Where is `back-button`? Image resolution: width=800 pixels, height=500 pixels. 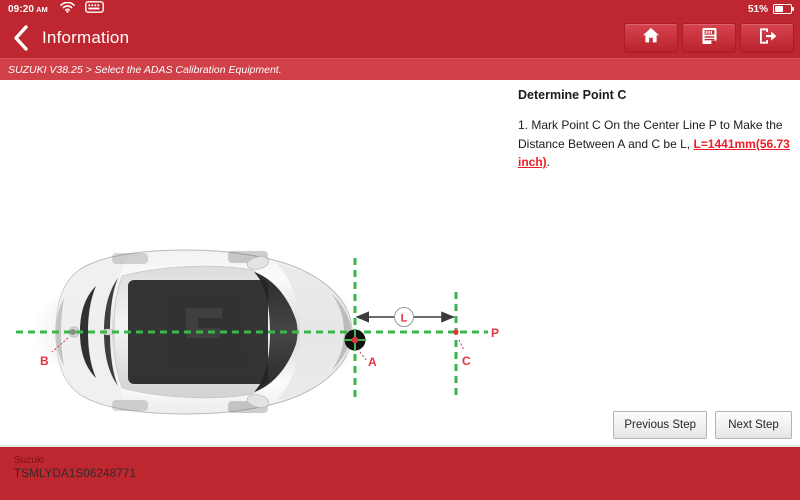
back-button is located at coordinates (21, 38).